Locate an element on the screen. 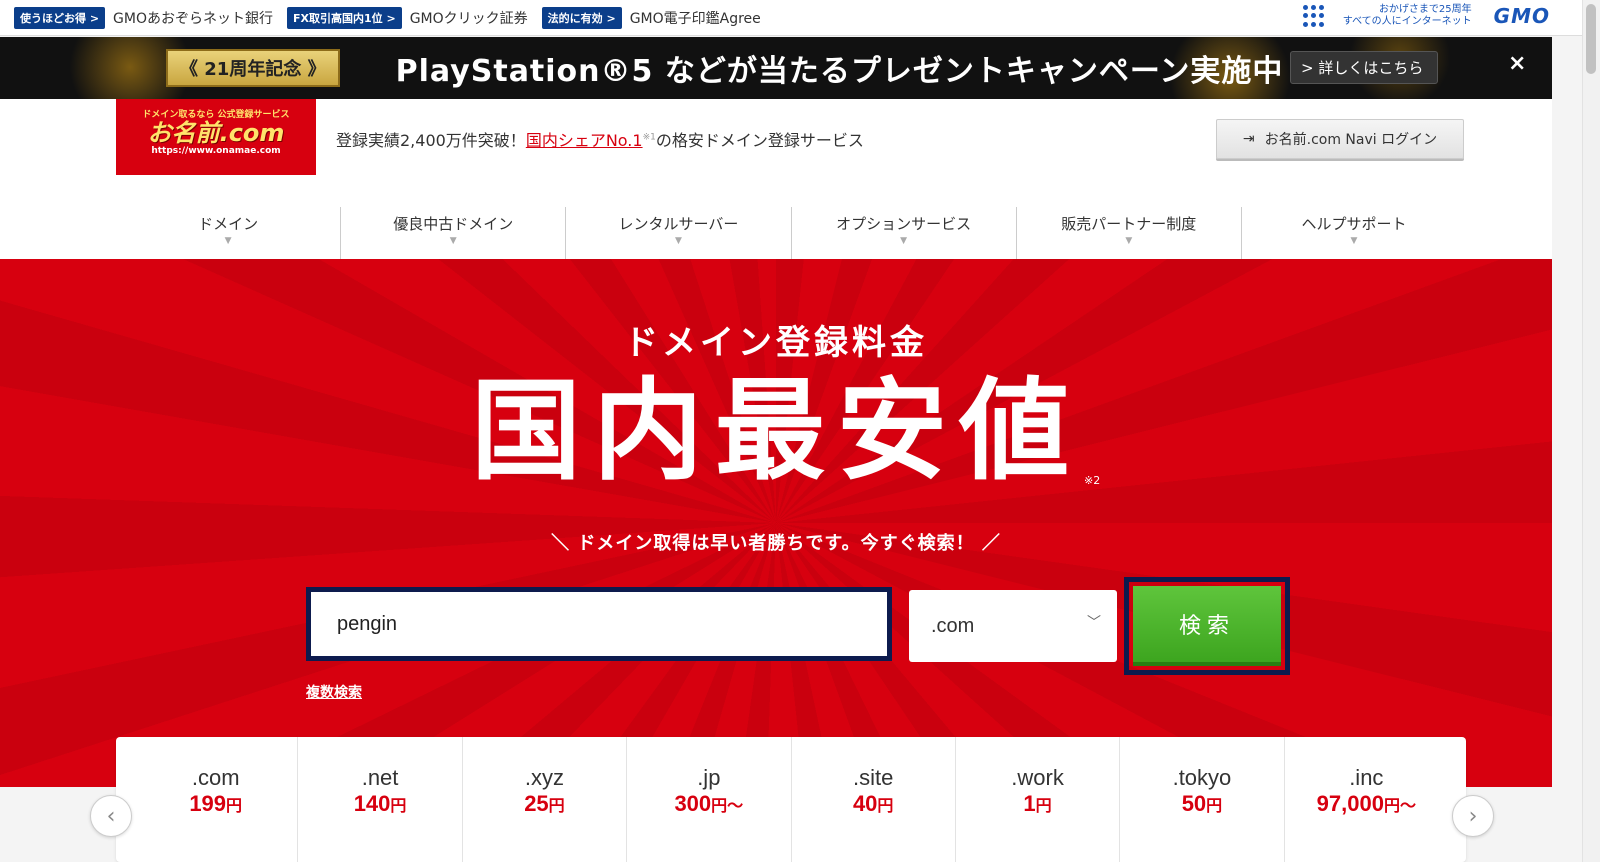 This screenshot has height=862, width=1600. nav-item-partner: 販売パートナー制度 ▼ is located at coordinates (1129, 233).